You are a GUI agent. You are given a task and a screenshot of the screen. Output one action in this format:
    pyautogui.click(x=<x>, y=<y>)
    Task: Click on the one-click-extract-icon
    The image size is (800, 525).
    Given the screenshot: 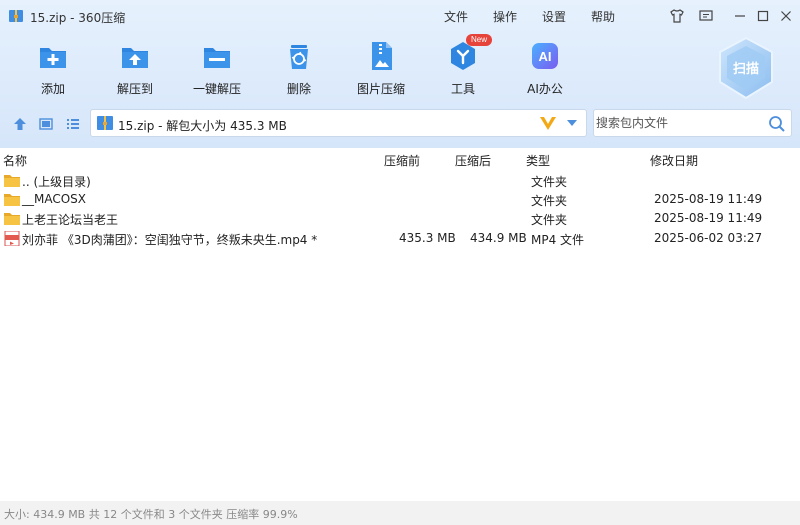 What is the action you would take?
    pyautogui.click(x=217, y=58)
    